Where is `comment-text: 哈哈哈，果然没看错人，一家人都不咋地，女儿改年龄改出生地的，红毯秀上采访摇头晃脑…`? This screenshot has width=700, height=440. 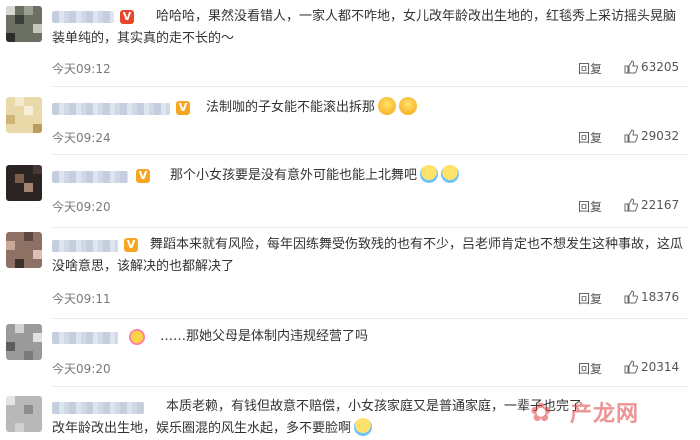
comment-text: 哈哈哈，果然没看错人，一家人都不咋地，女儿改年龄改出生地的，红毯秀上采访摇头晃脑… is located at coordinates (364, 27).